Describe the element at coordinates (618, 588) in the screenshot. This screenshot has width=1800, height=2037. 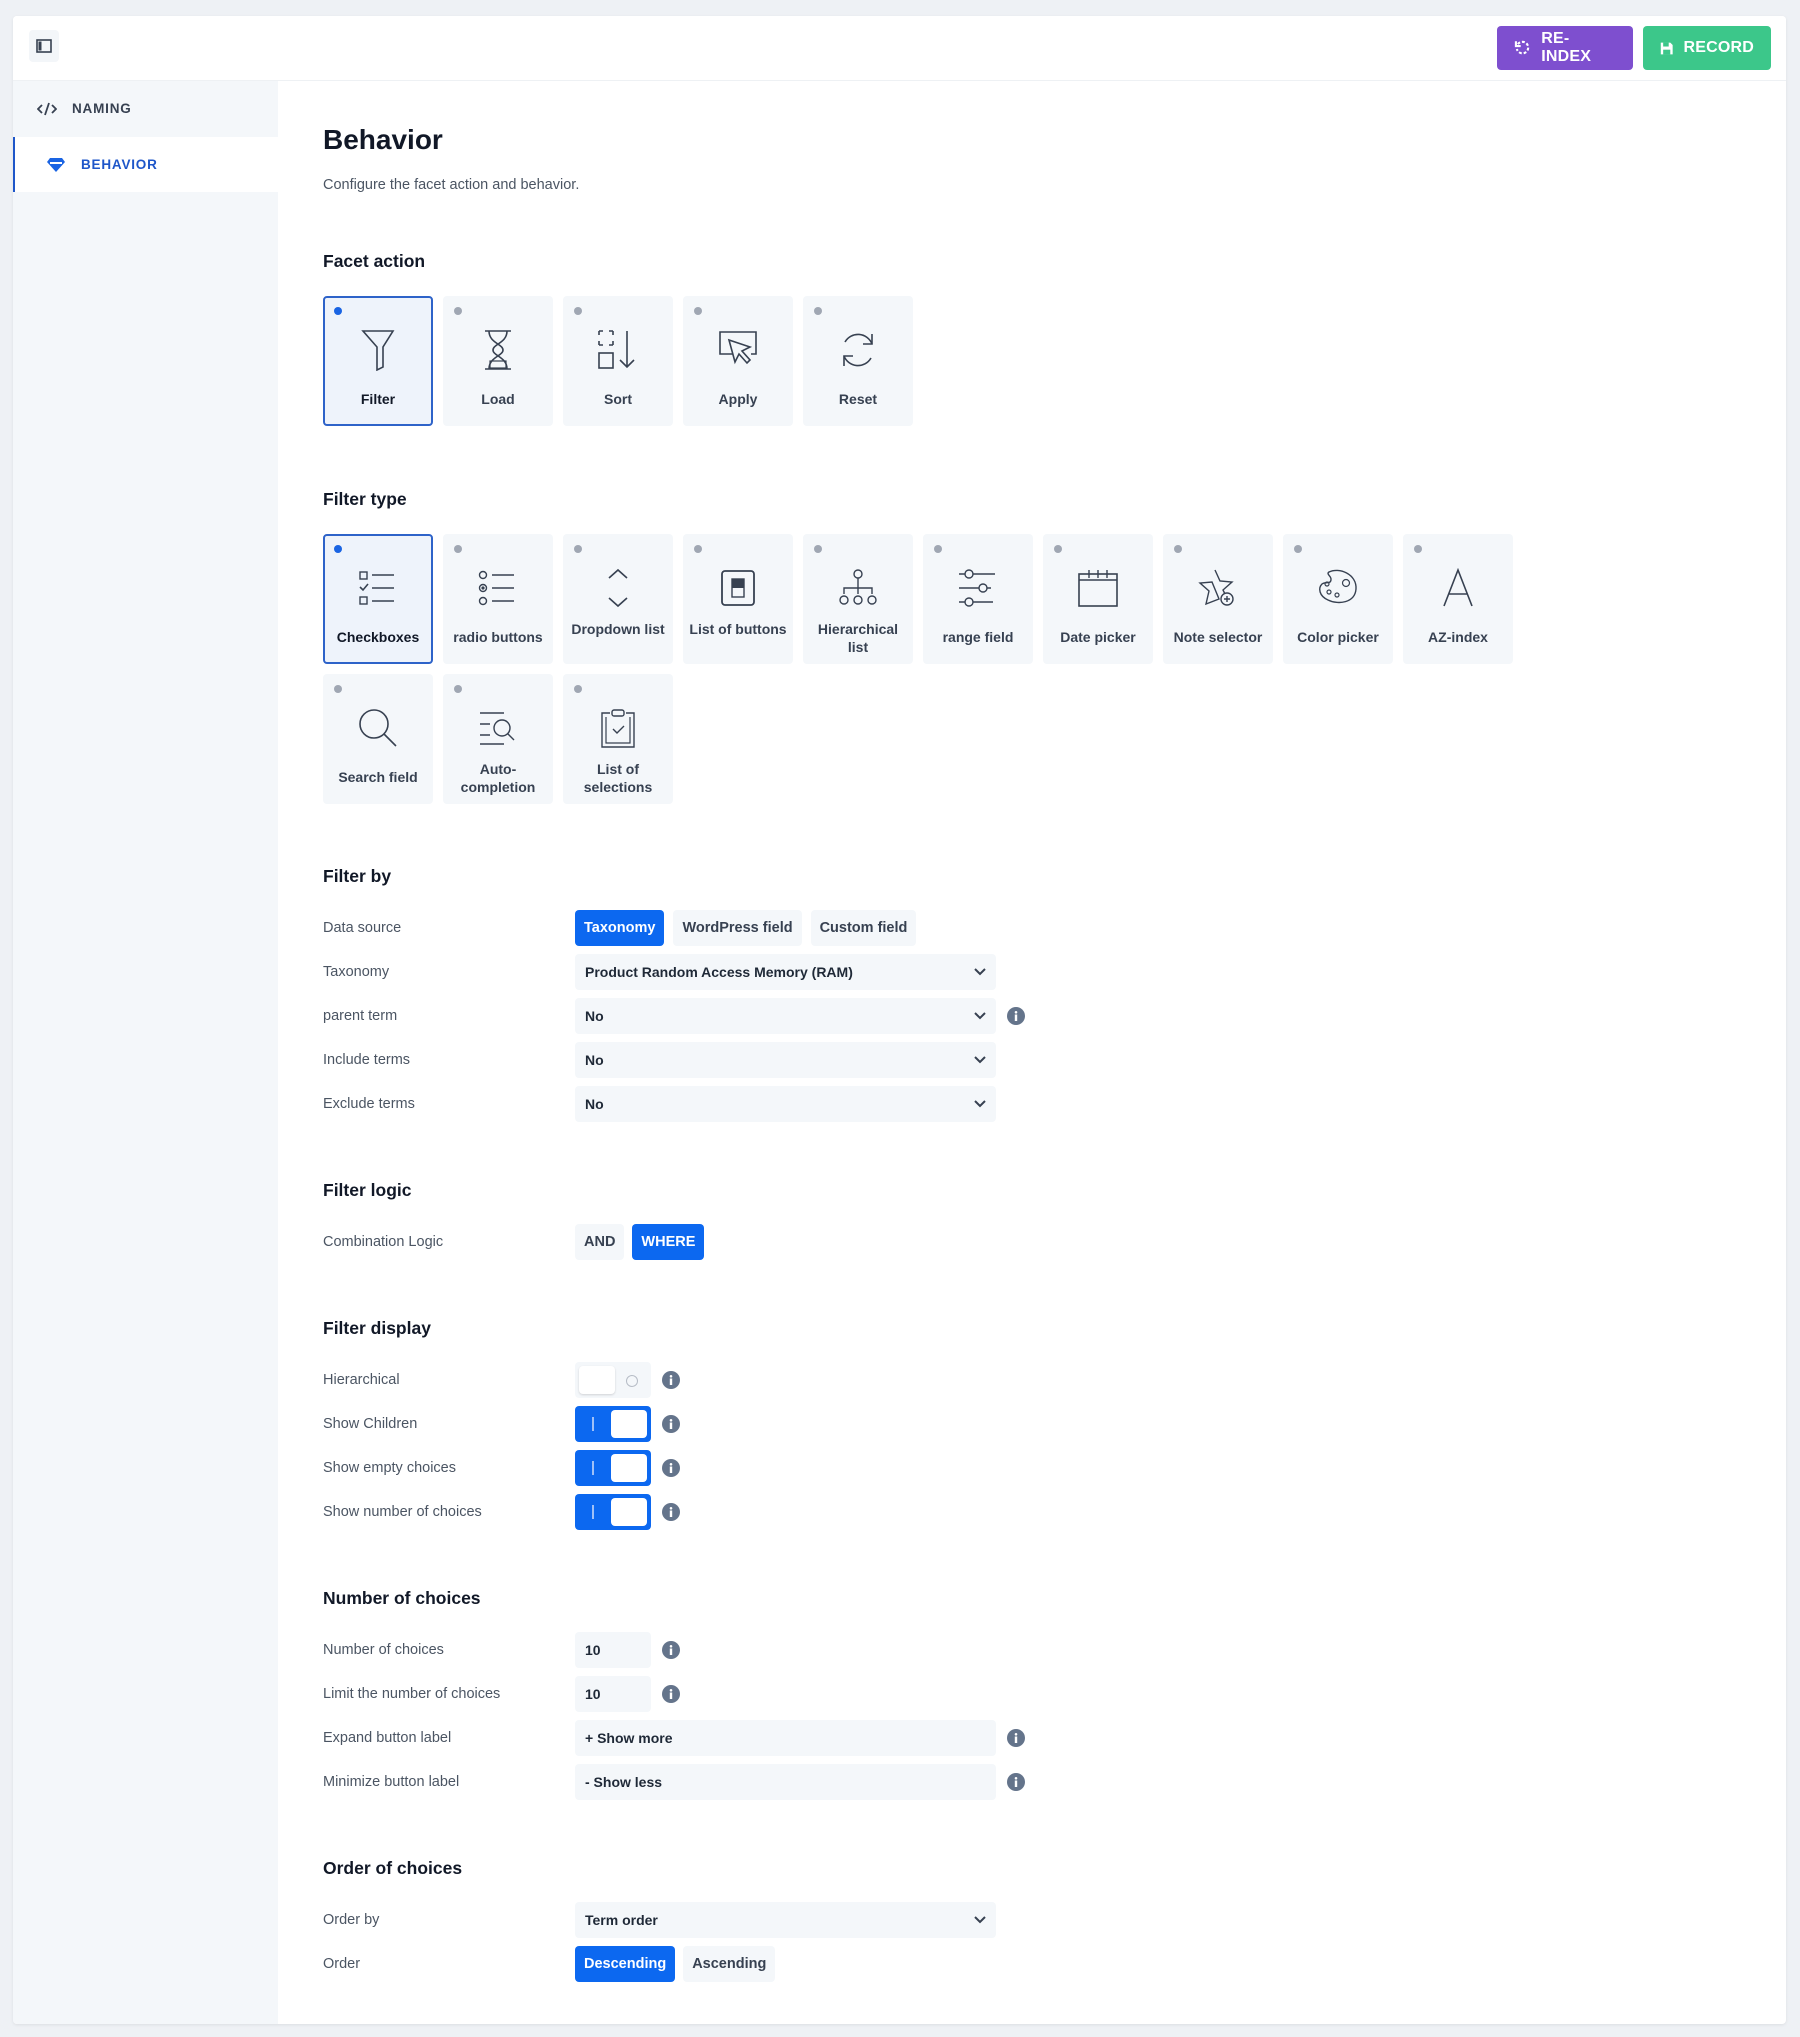
I see `chevron-up-down-icon` at that location.